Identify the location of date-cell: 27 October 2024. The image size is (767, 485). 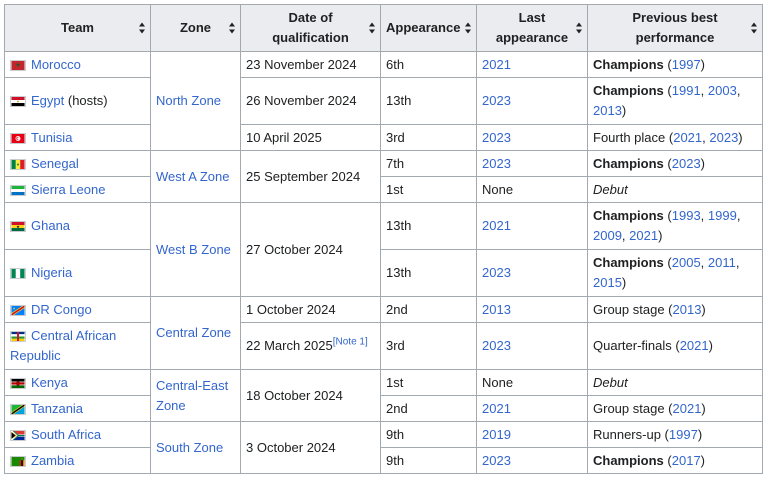
(310, 249).